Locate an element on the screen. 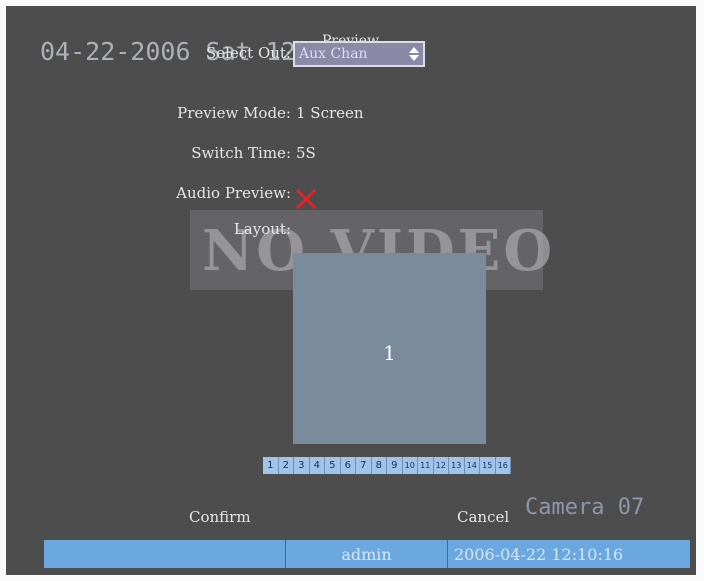 This screenshot has width=704, height=581. channel-button: 16 is located at coordinates (503, 465).